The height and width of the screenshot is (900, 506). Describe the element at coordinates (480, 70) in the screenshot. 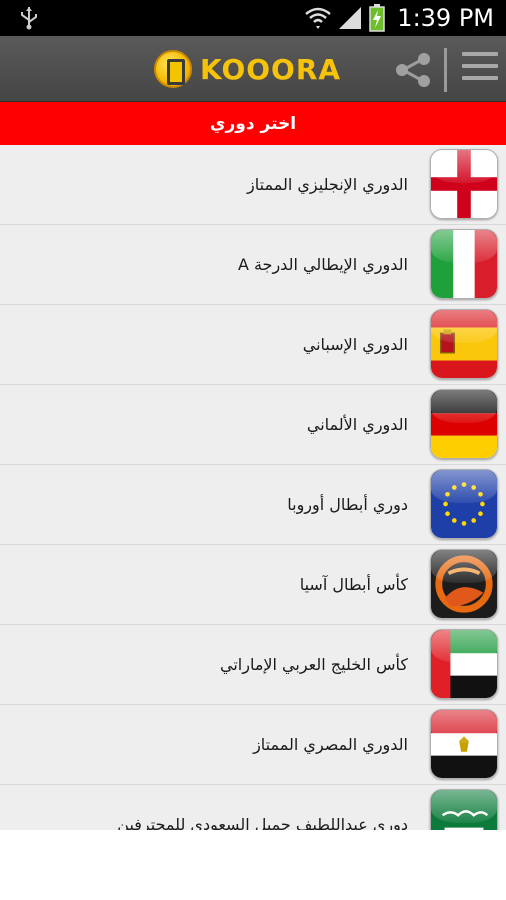

I see `menu-icon` at that location.